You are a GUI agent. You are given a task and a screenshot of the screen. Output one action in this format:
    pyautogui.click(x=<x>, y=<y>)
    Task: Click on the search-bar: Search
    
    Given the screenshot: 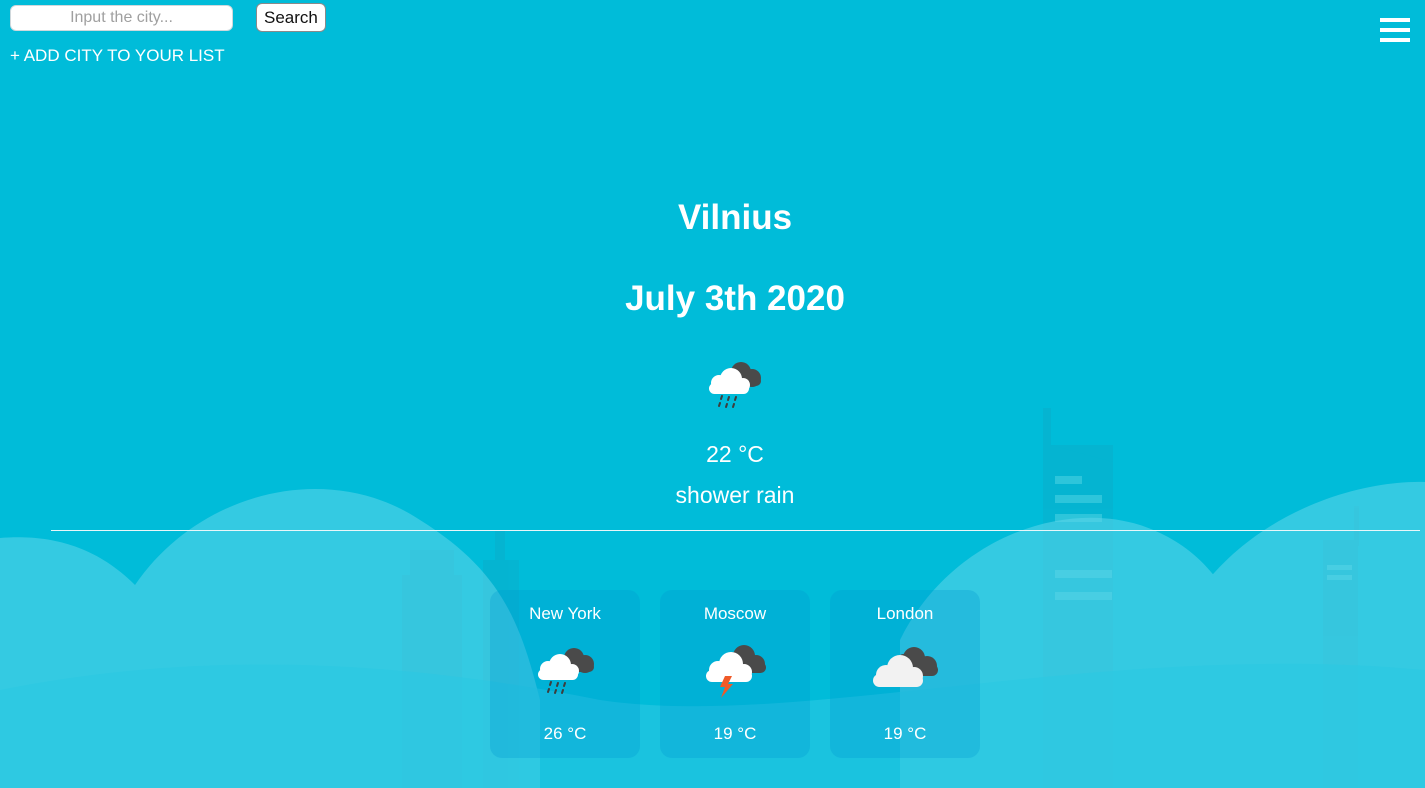 What is the action you would take?
    pyautogui.click(x=168, y=17)
    